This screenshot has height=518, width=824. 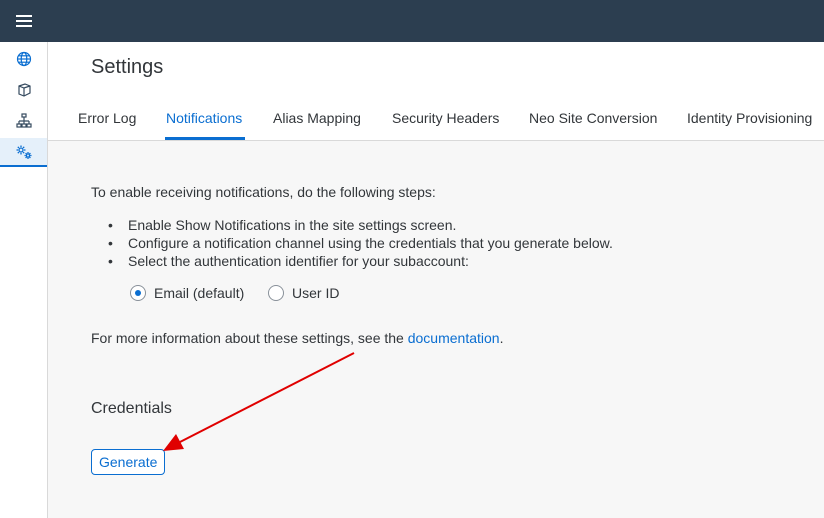 I want to click on nav-item-hierarchy, so click(x=23, y=120).